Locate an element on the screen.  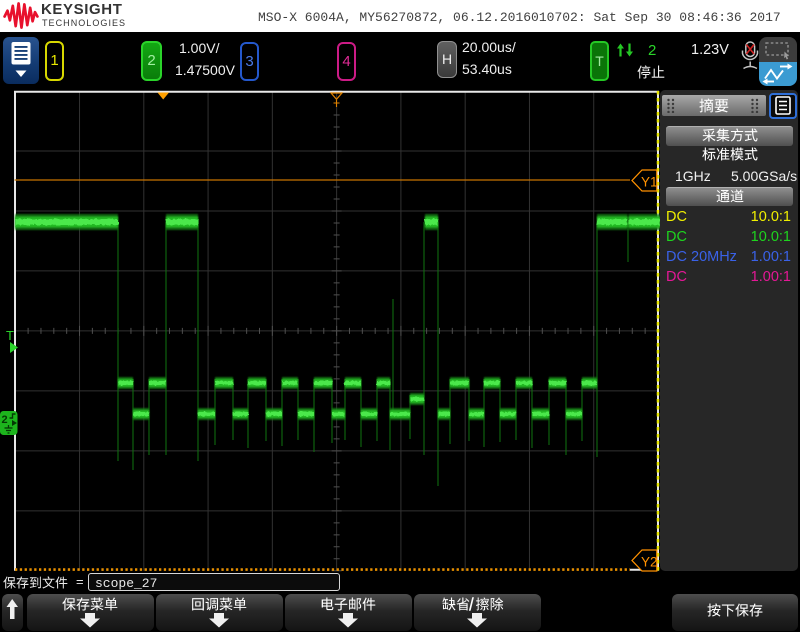
svg-text: T is located at coordinates (10, 335).